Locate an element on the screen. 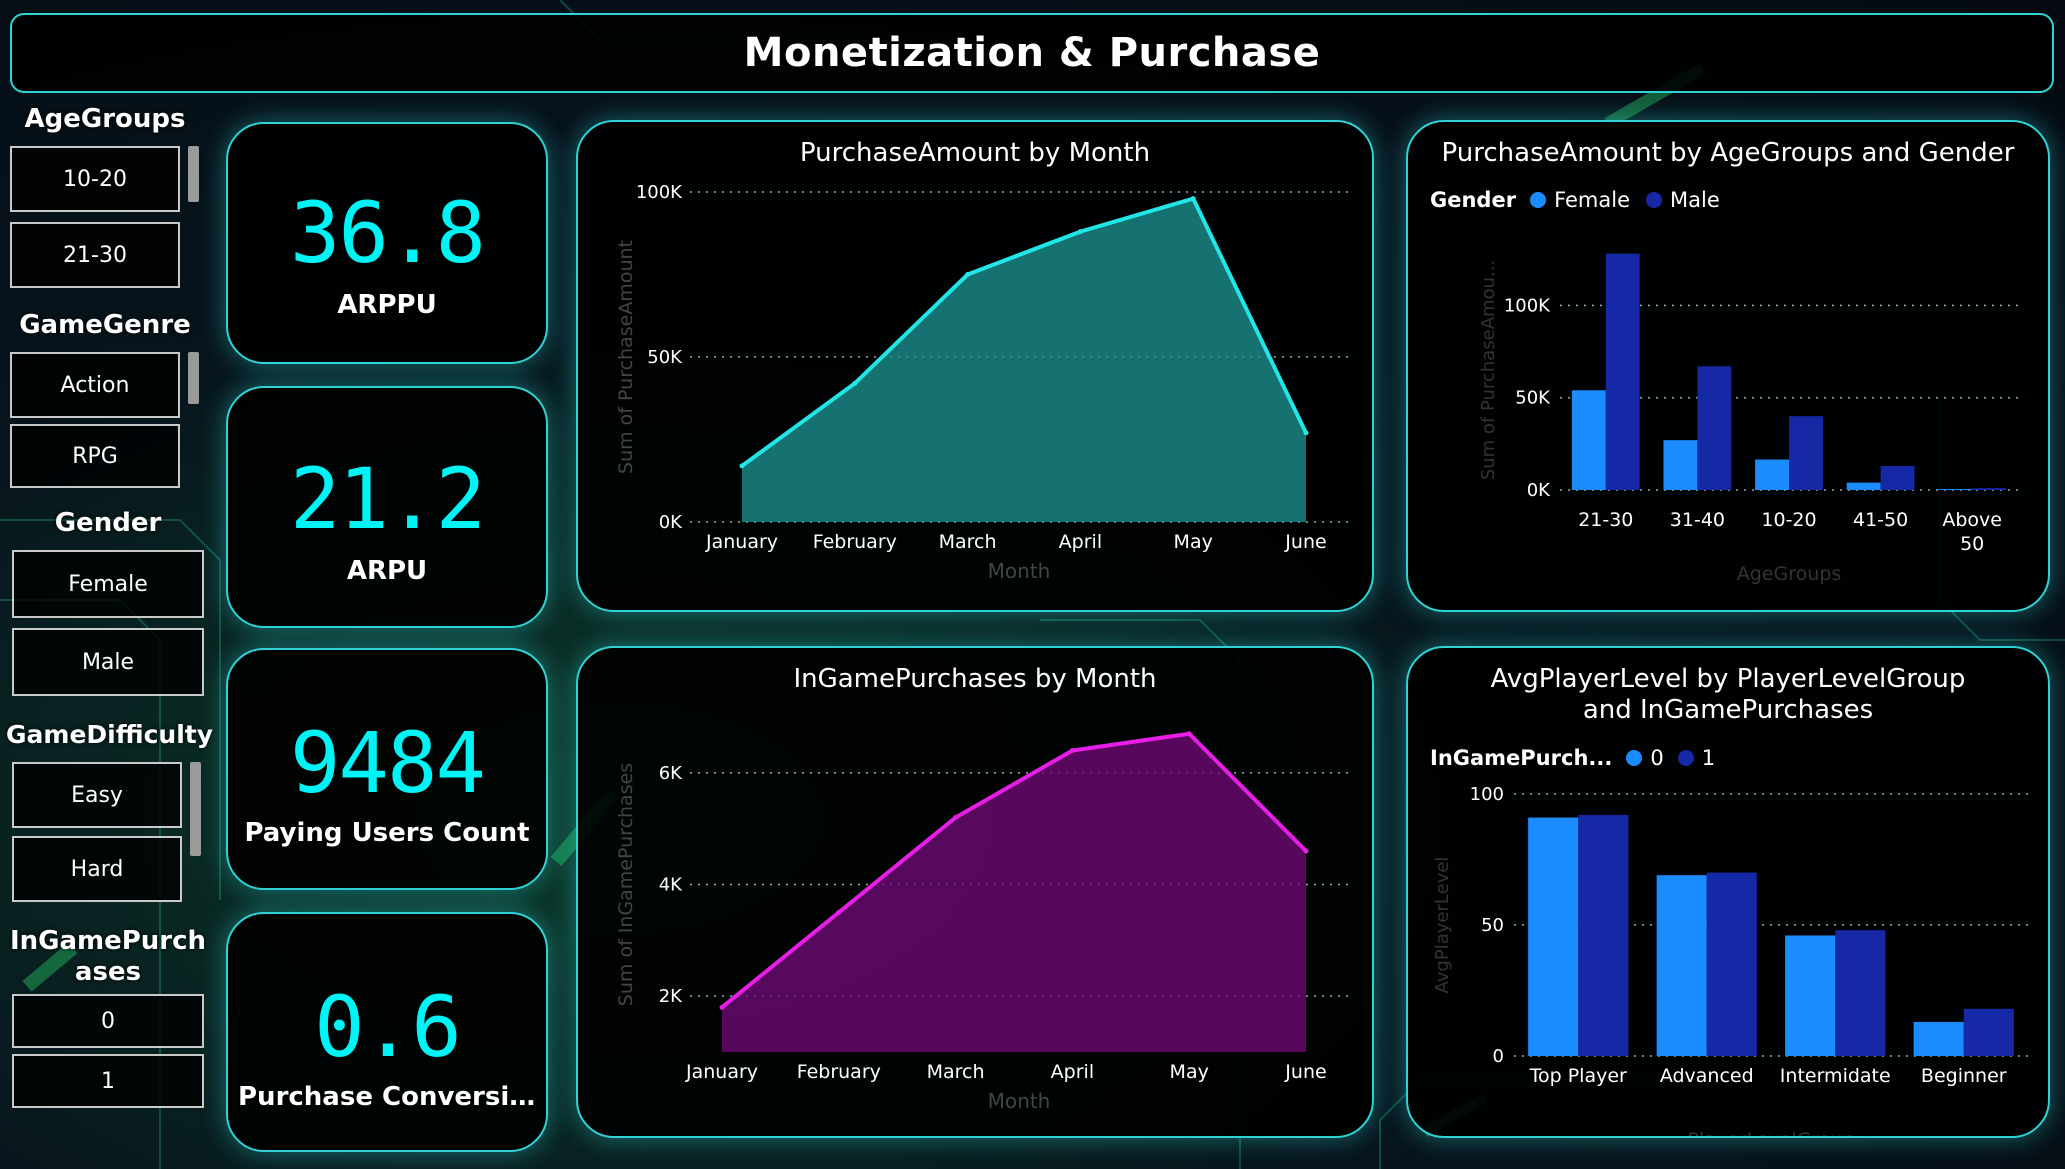  kpi-value-arpu: 21.2 is located at coordinates (387, 499).